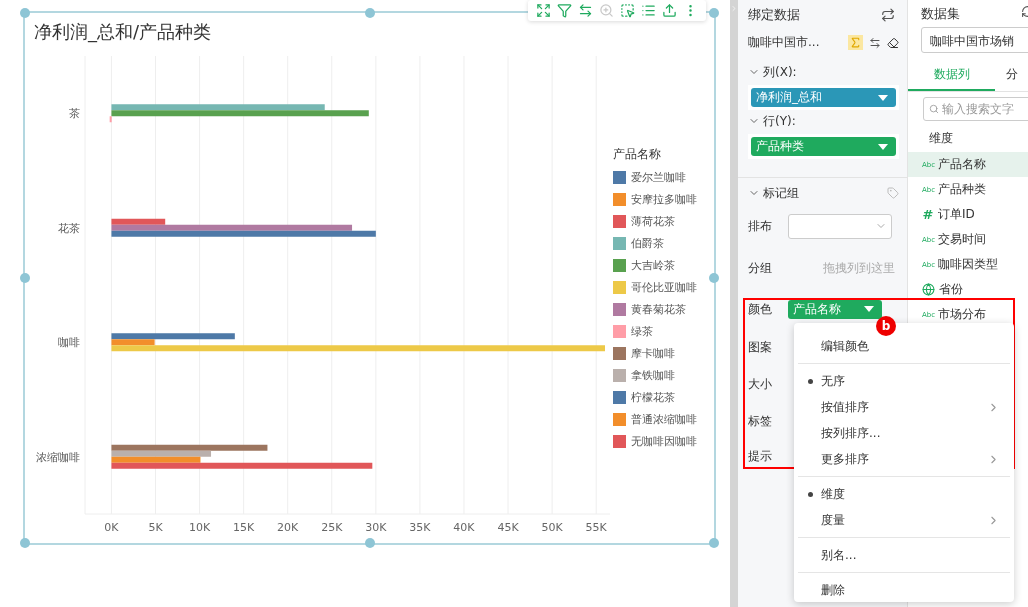  I want to click on menu-item: 删除, so click(904, 590).